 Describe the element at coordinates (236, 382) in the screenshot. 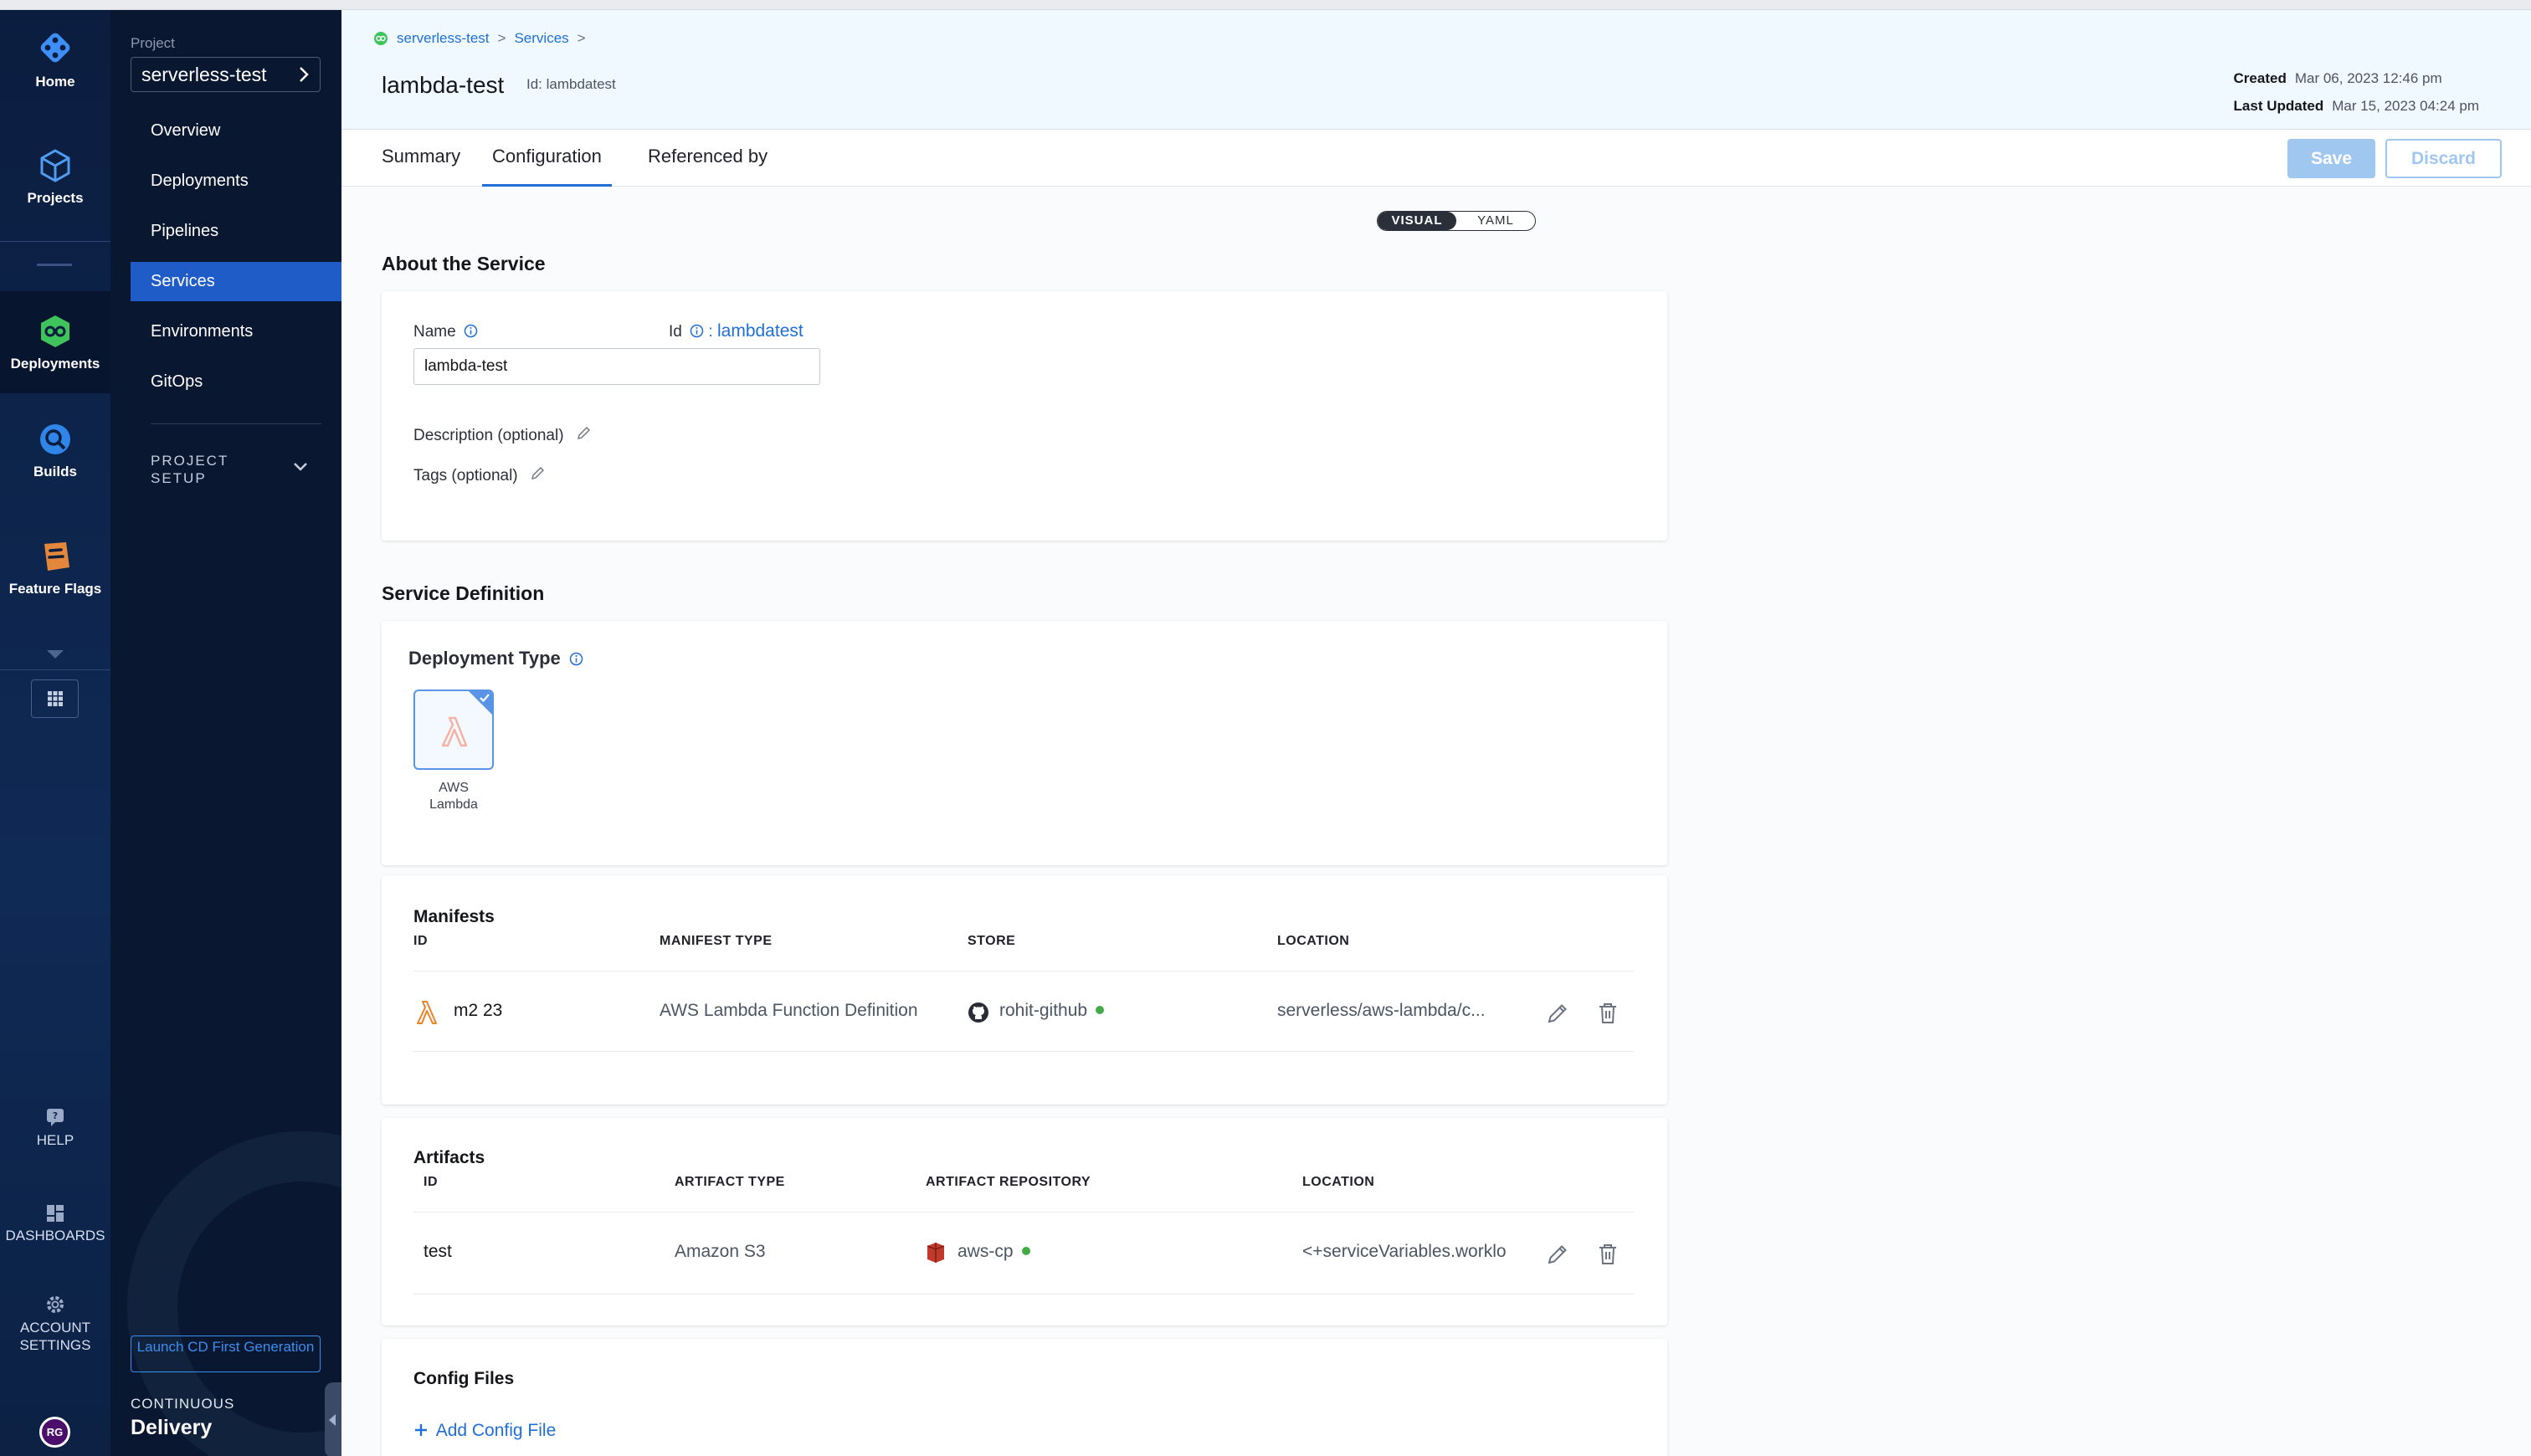

I see `sidebar-item-gitops: GitOps` at that location.